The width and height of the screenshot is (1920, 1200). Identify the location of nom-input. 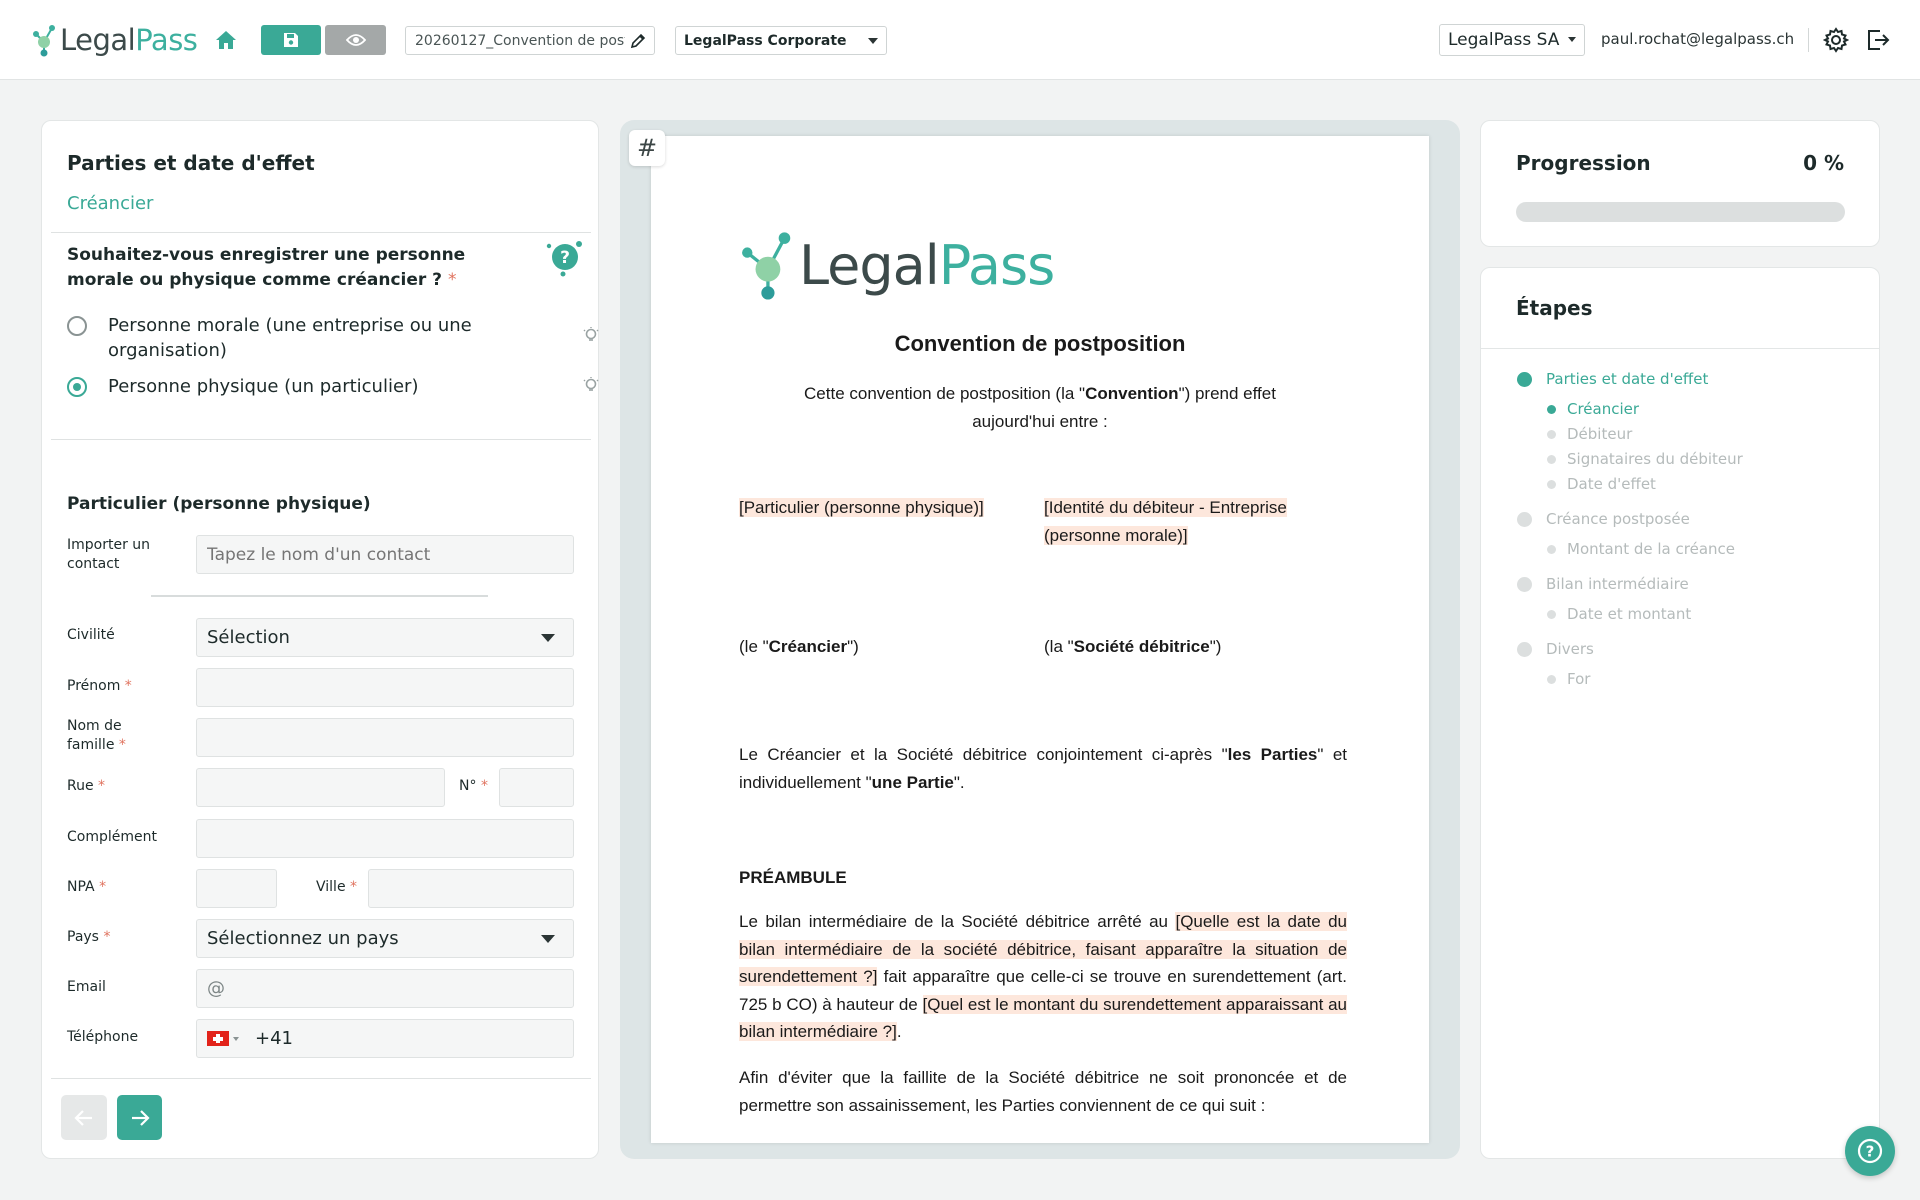
(385, 737).